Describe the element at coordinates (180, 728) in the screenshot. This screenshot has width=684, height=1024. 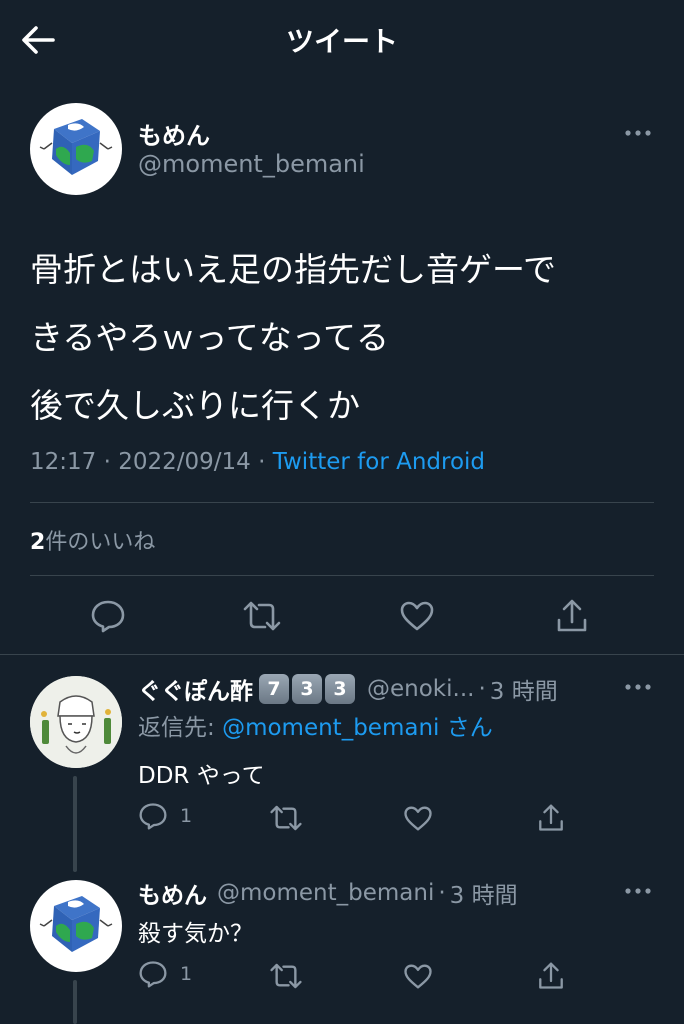
I see `reply-to-label: 返信先:` at that location.